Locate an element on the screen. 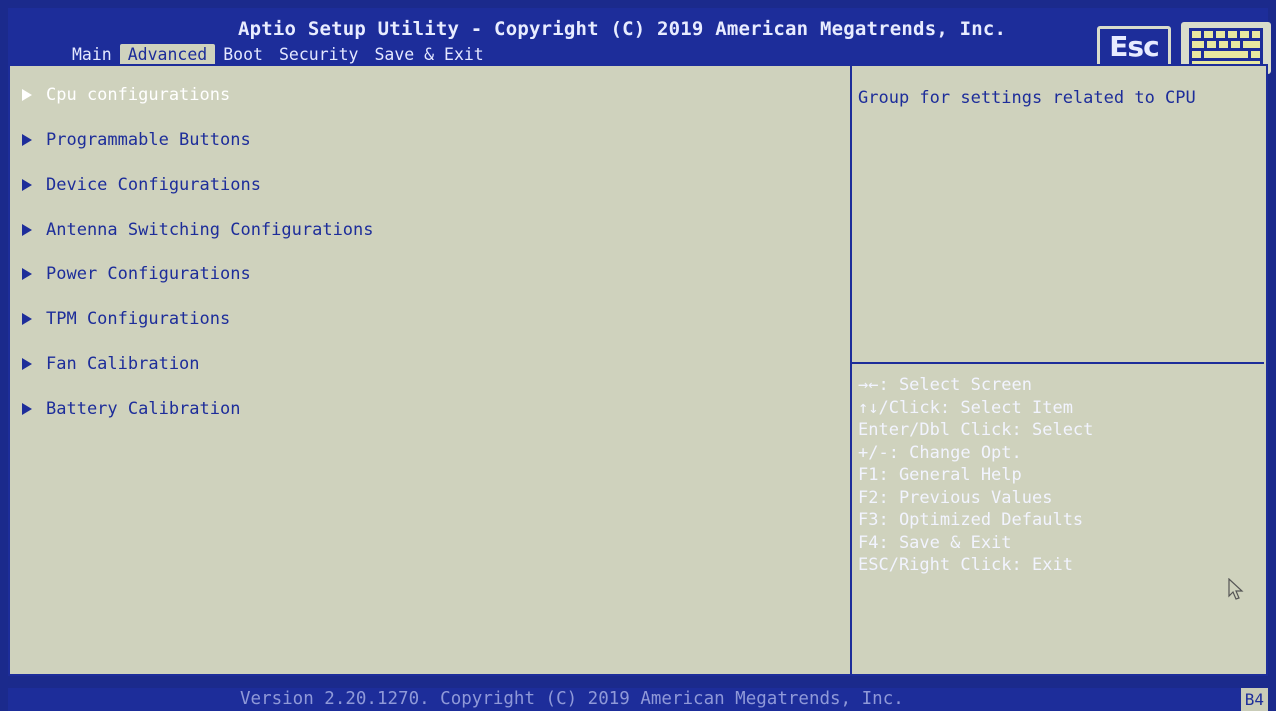 The width and height of the screenshot is (1276, 711). help-description: Group for settings related to CPU is located at coordinates (1027, 98).